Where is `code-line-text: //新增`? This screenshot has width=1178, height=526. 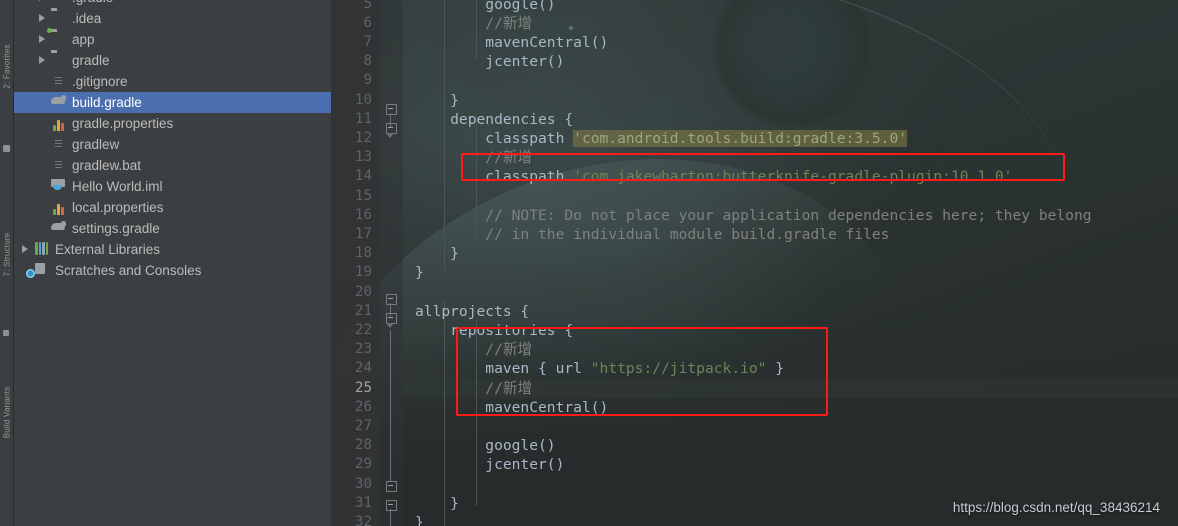 code-line-text: //新增 is located at coordinates (473, 388).